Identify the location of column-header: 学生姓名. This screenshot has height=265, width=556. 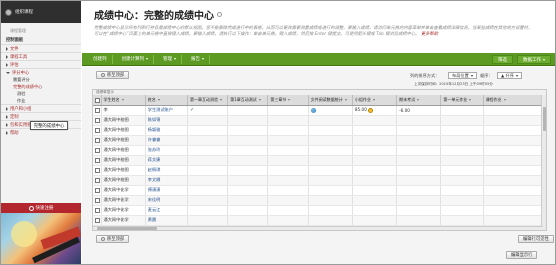
(123, 100).